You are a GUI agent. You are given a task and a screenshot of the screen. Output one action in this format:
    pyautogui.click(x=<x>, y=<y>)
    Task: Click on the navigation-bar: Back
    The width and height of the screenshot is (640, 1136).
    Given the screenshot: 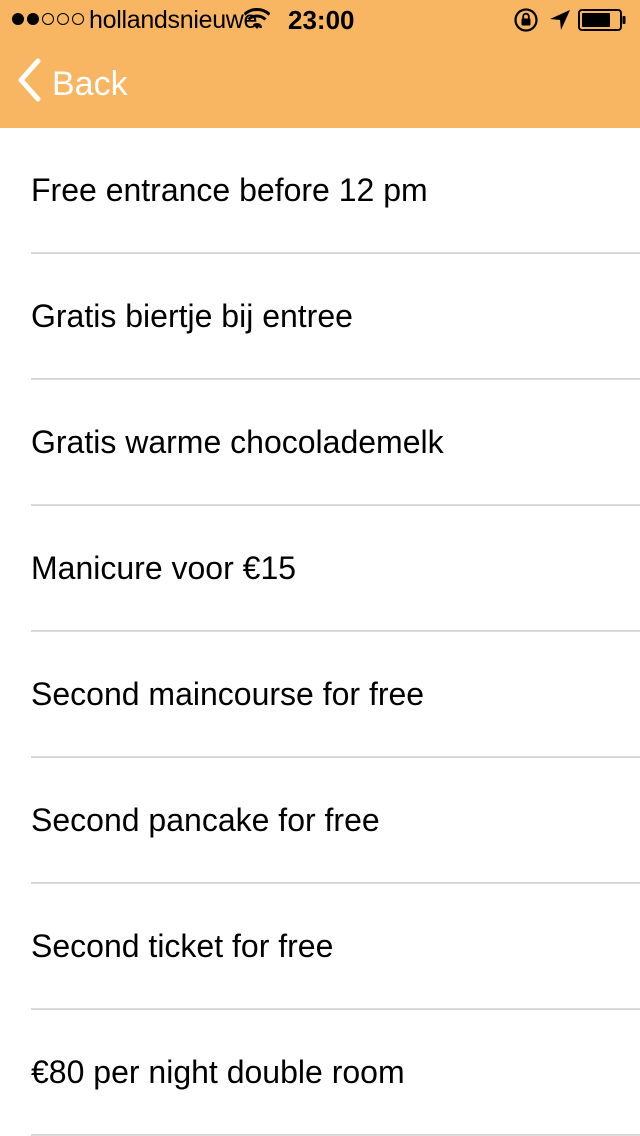 What is the action you would take?
    pyautogui.click(x=320, y=84)
    